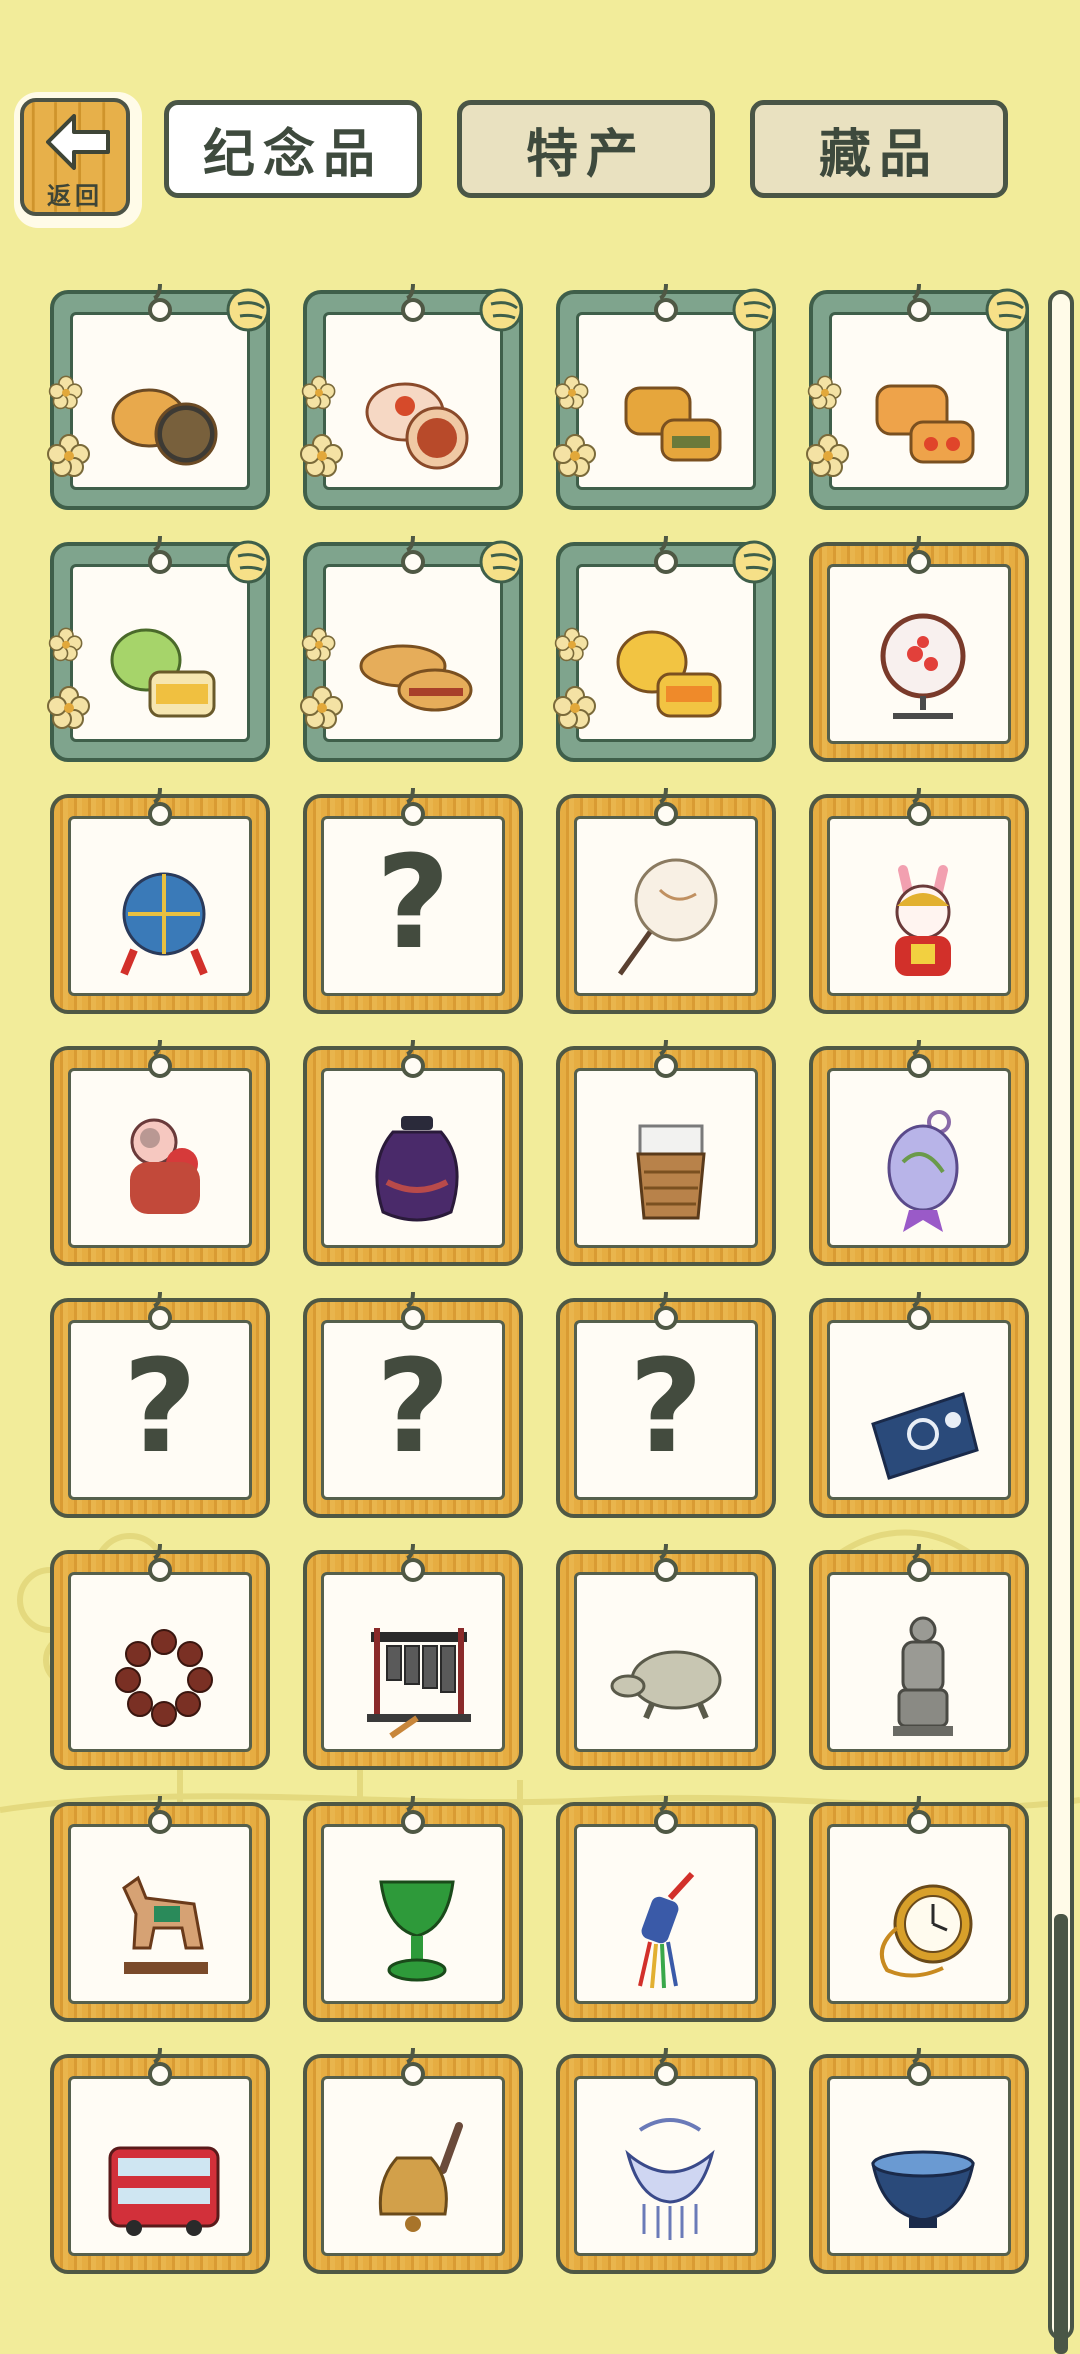  I want to click on tab-collectibles: 藏品, so click(879, 149).